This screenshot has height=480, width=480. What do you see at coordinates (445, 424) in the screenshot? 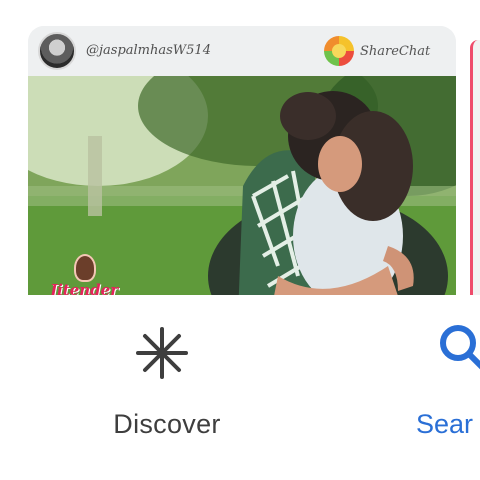
I see `search-label: Sear` at bounding box center [445, 424].